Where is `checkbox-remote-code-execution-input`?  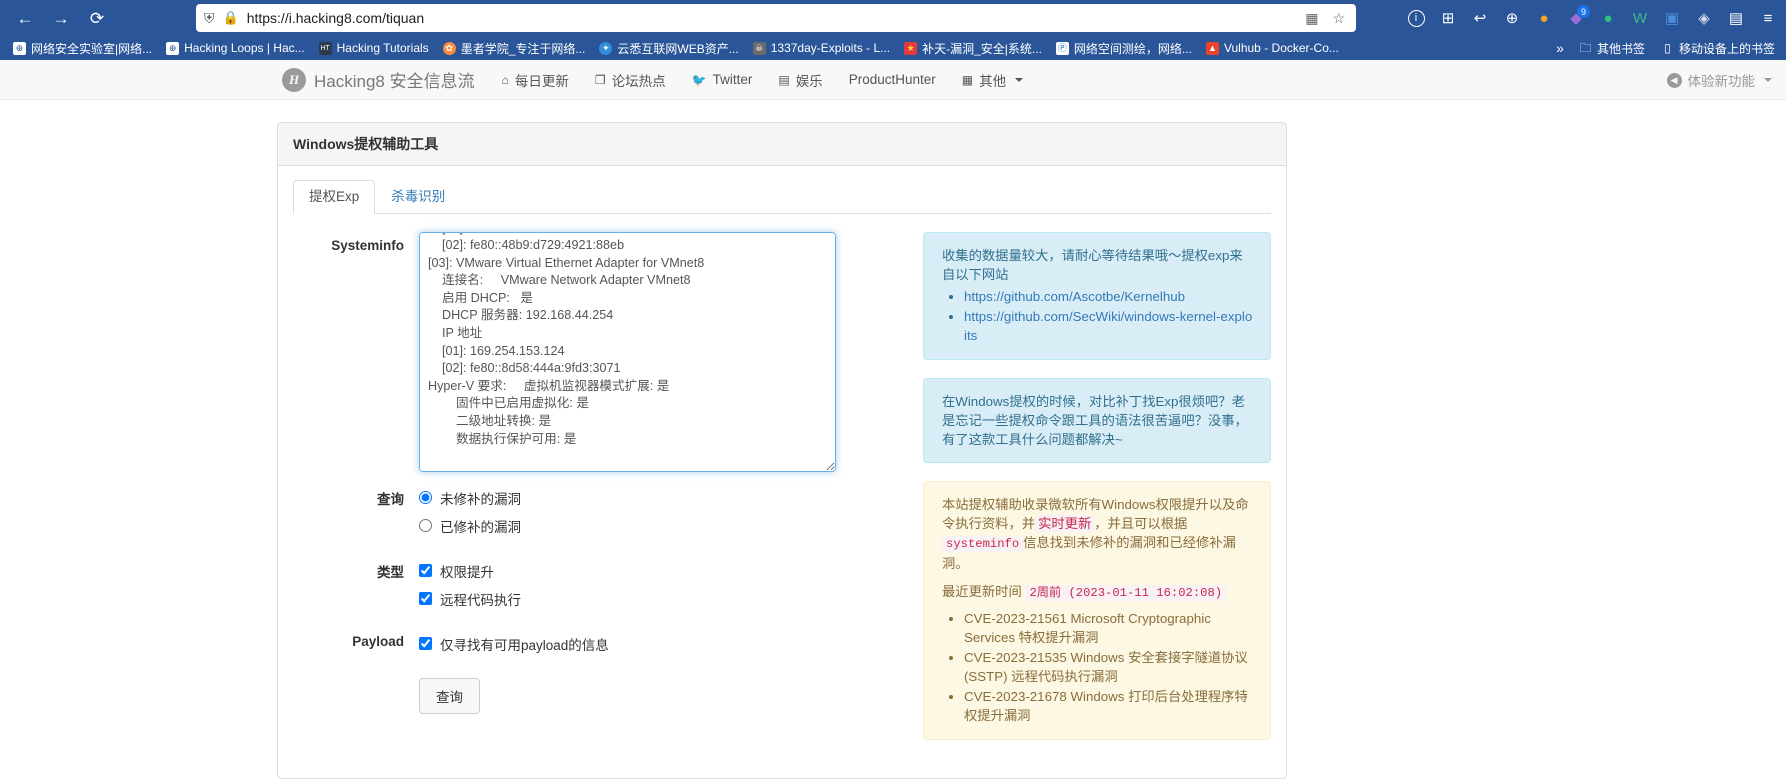 checkbox-remote-code-execution-input is located at coordinates (425, 598).